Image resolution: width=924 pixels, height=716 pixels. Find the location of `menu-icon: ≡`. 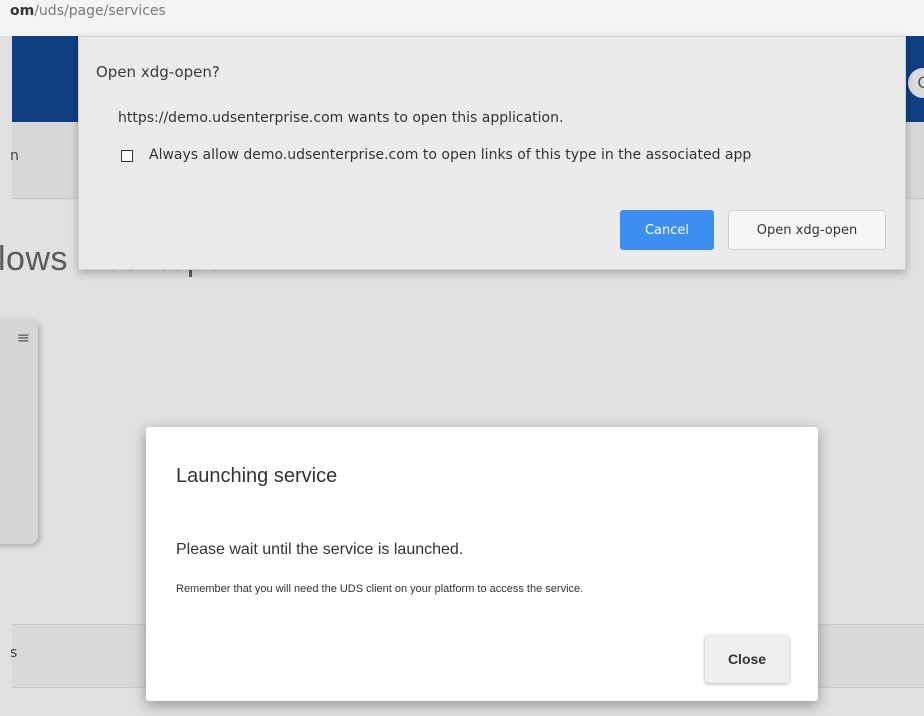

menu-icon: ≡ is located at coordinates (23, 337).